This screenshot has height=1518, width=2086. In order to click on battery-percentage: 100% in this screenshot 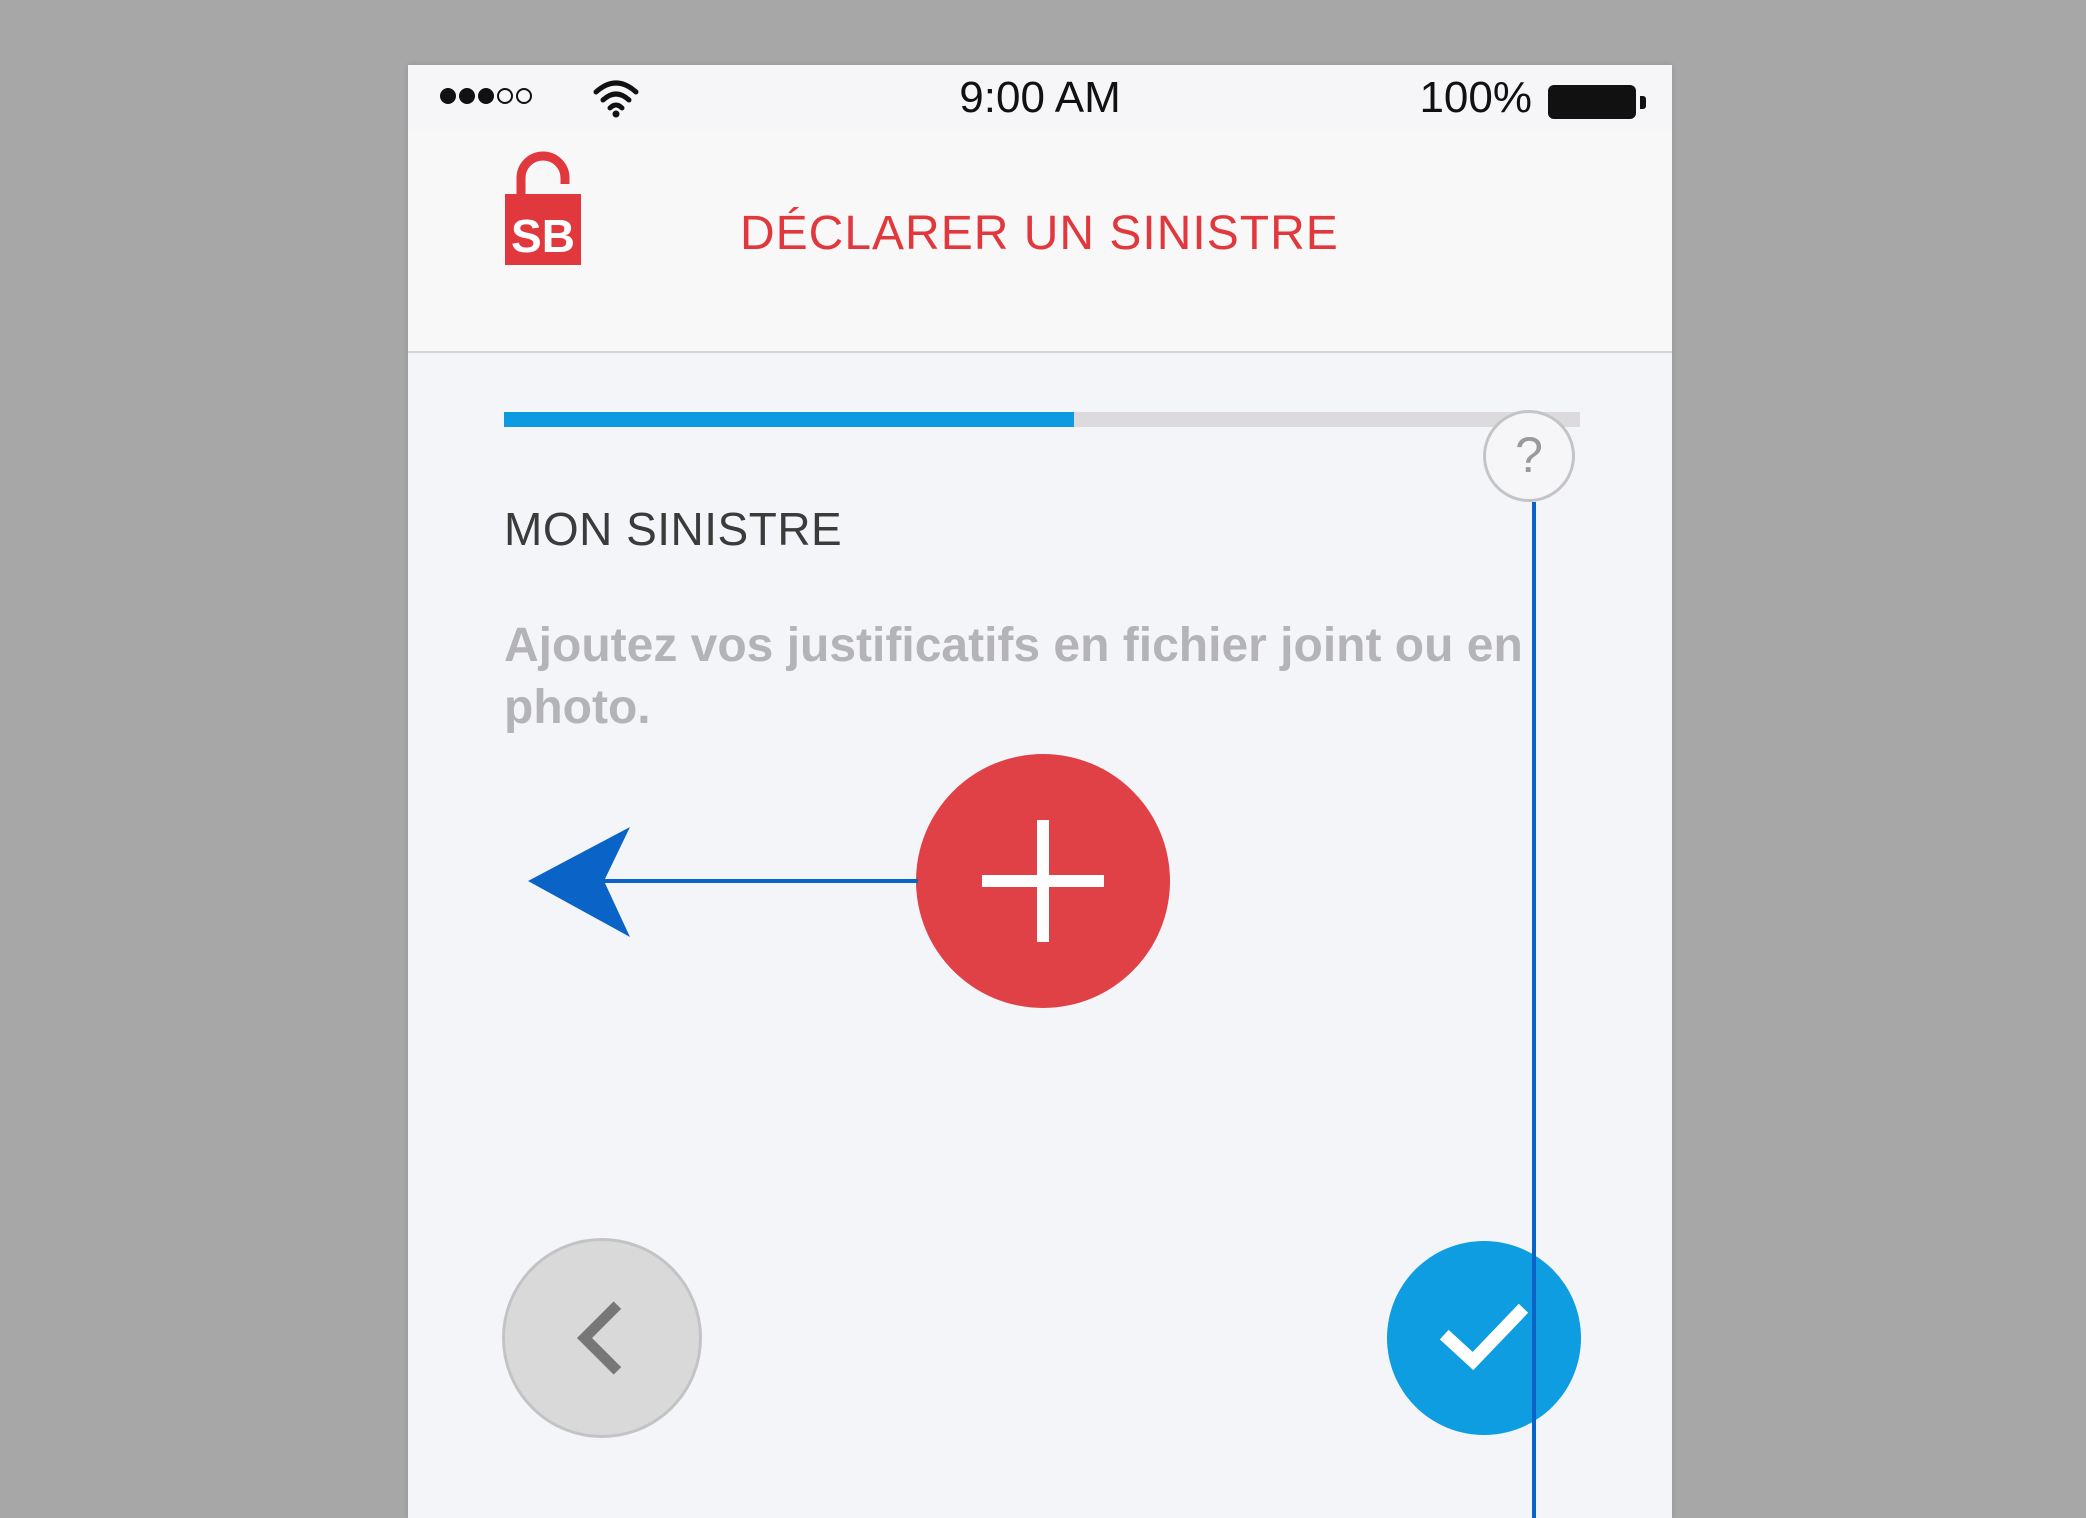, I will do `click(1475, 97)`.